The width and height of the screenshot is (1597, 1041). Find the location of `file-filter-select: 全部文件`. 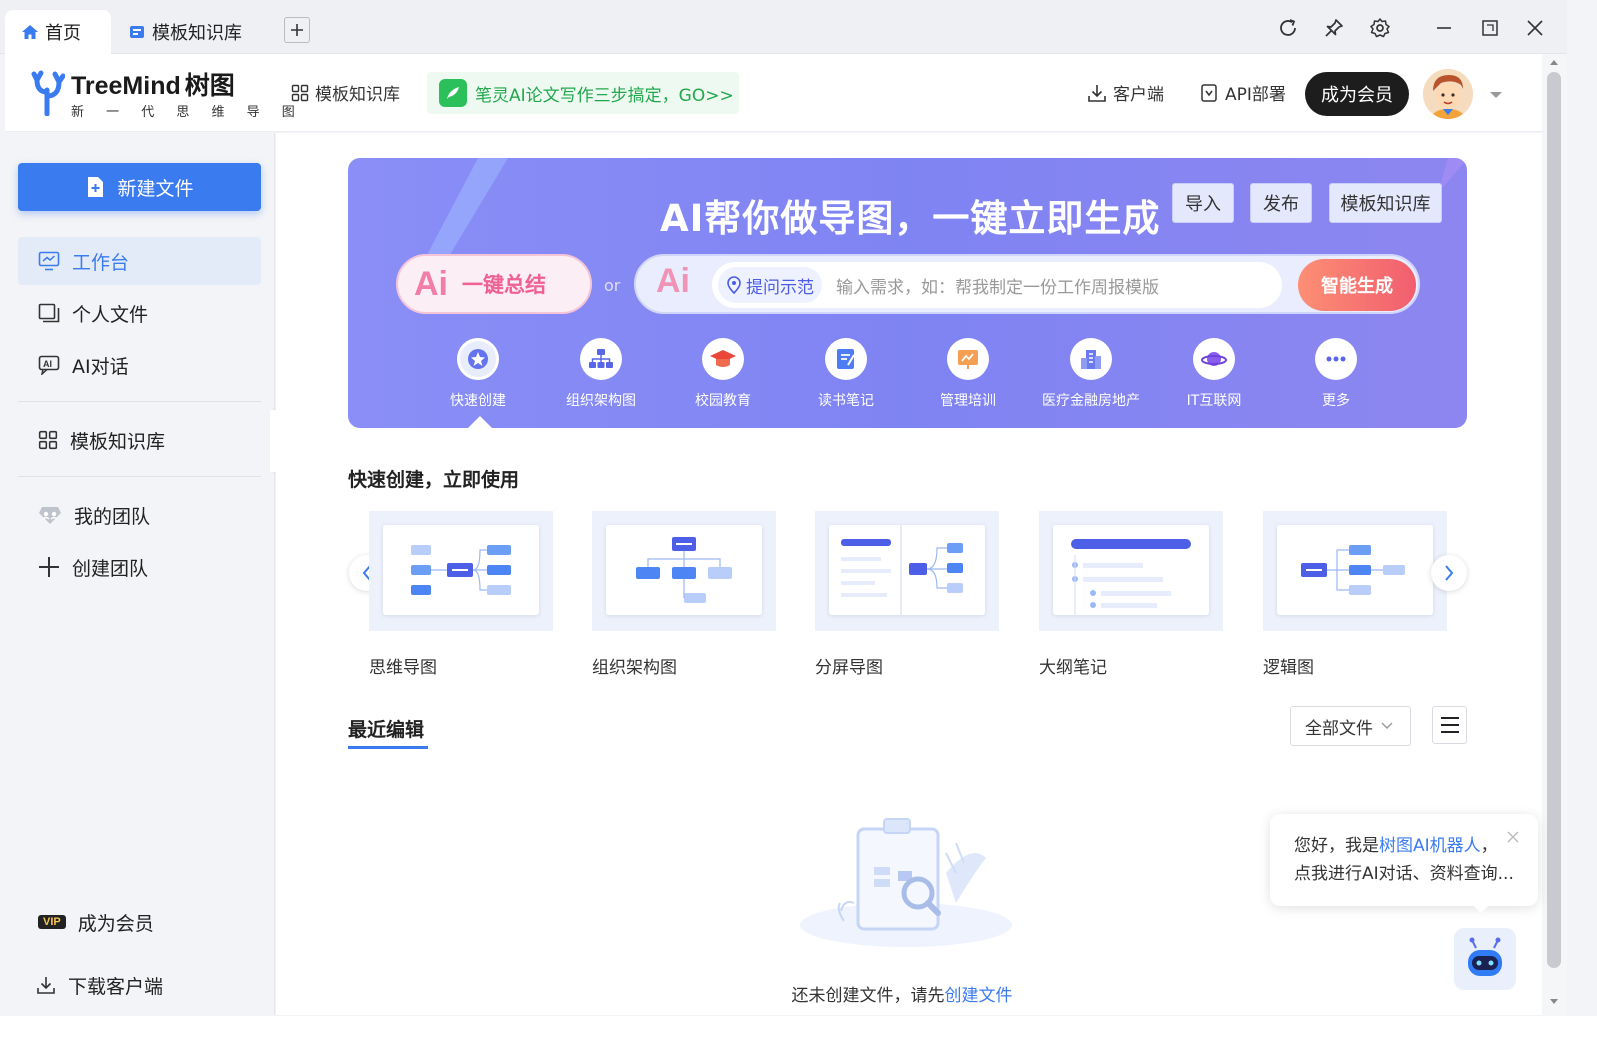

file-filter-select: 全部文件 is located at coordinates (1350, 726).